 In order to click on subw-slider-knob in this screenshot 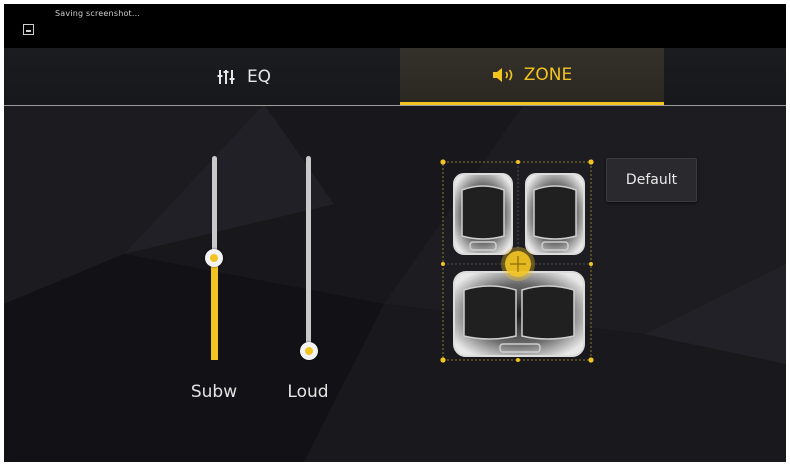, I will do `click(214, 258)`.